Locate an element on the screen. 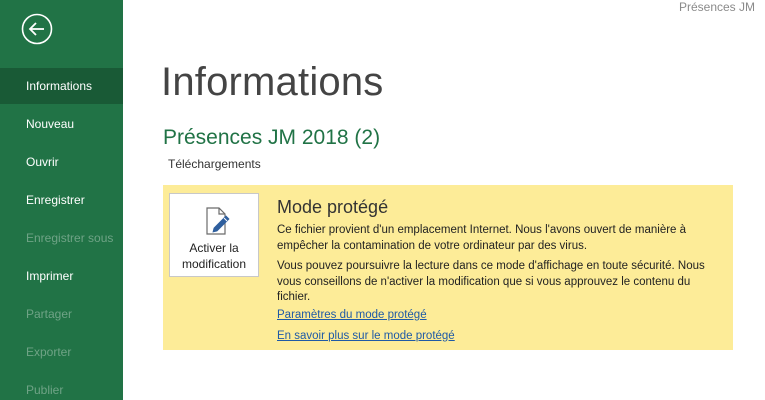  protected-view-heading: Mode protégé is located at coordinates (333, 207).